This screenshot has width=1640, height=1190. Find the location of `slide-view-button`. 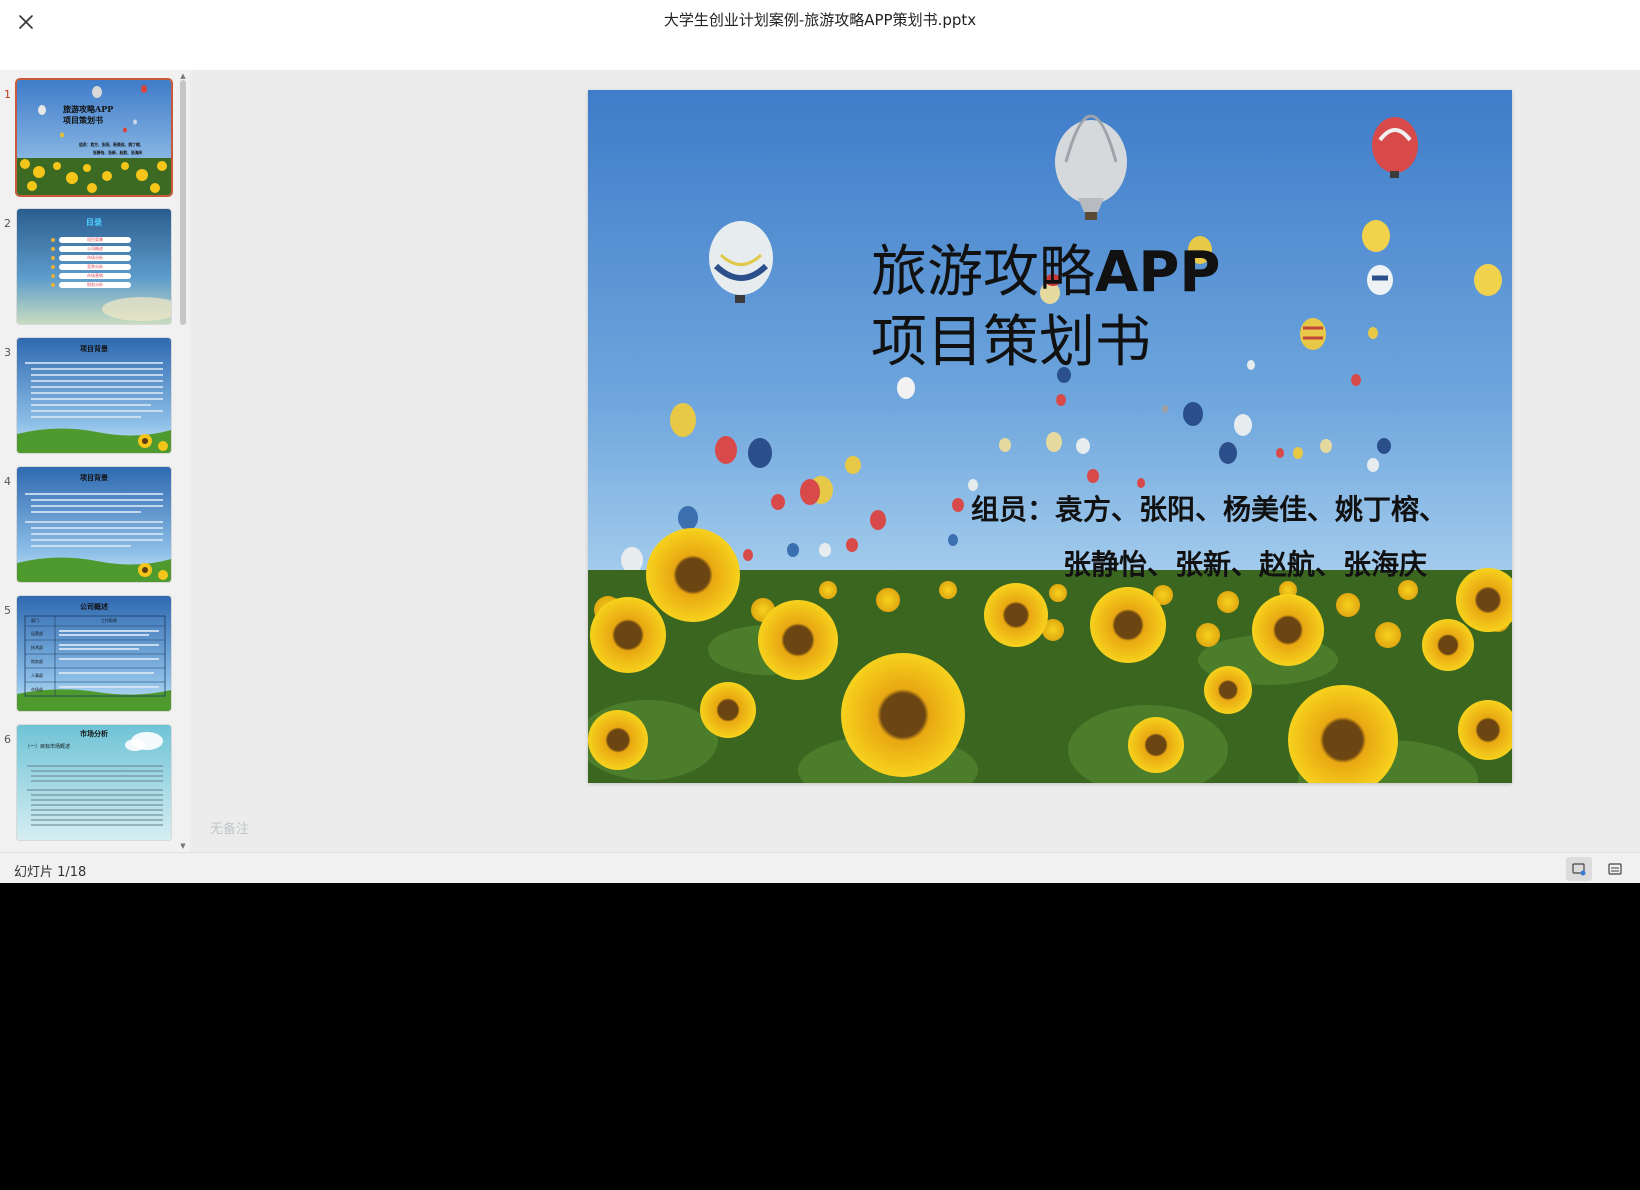

slide-view-button is located at coordinates (1579, 869).